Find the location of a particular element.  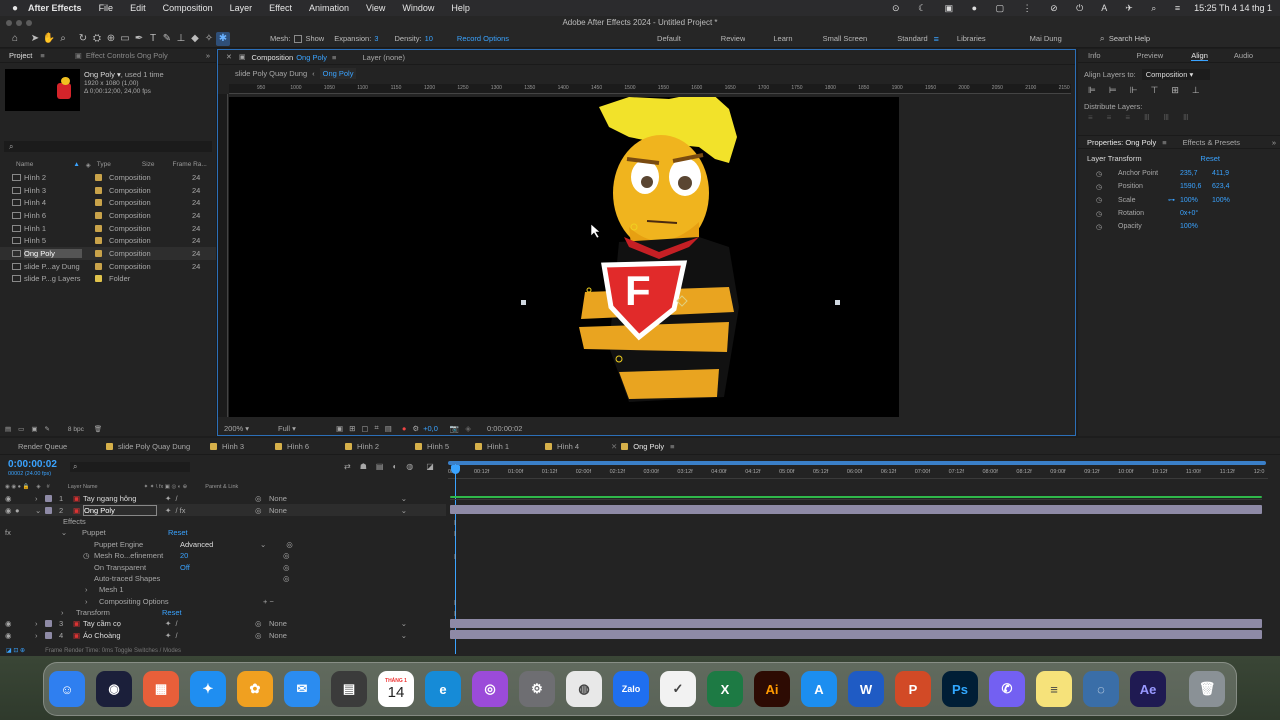

resolution-dropdown: Full ▾ is located at coordinates (303, 428).